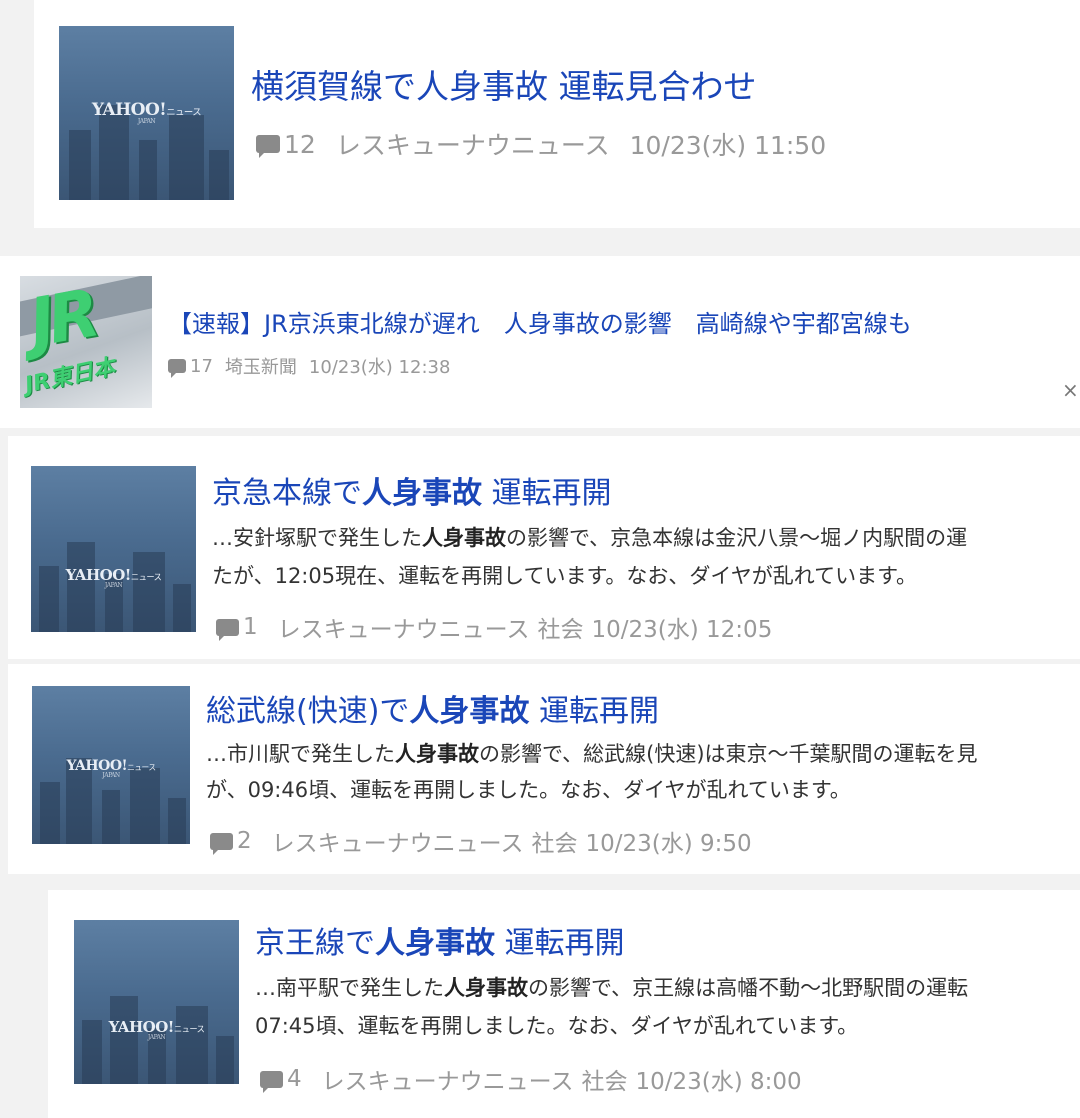  I want to click on article-meta: 4 レスキューナウニュース 社会 10/23(水) 8:00, so click(531, 1079).